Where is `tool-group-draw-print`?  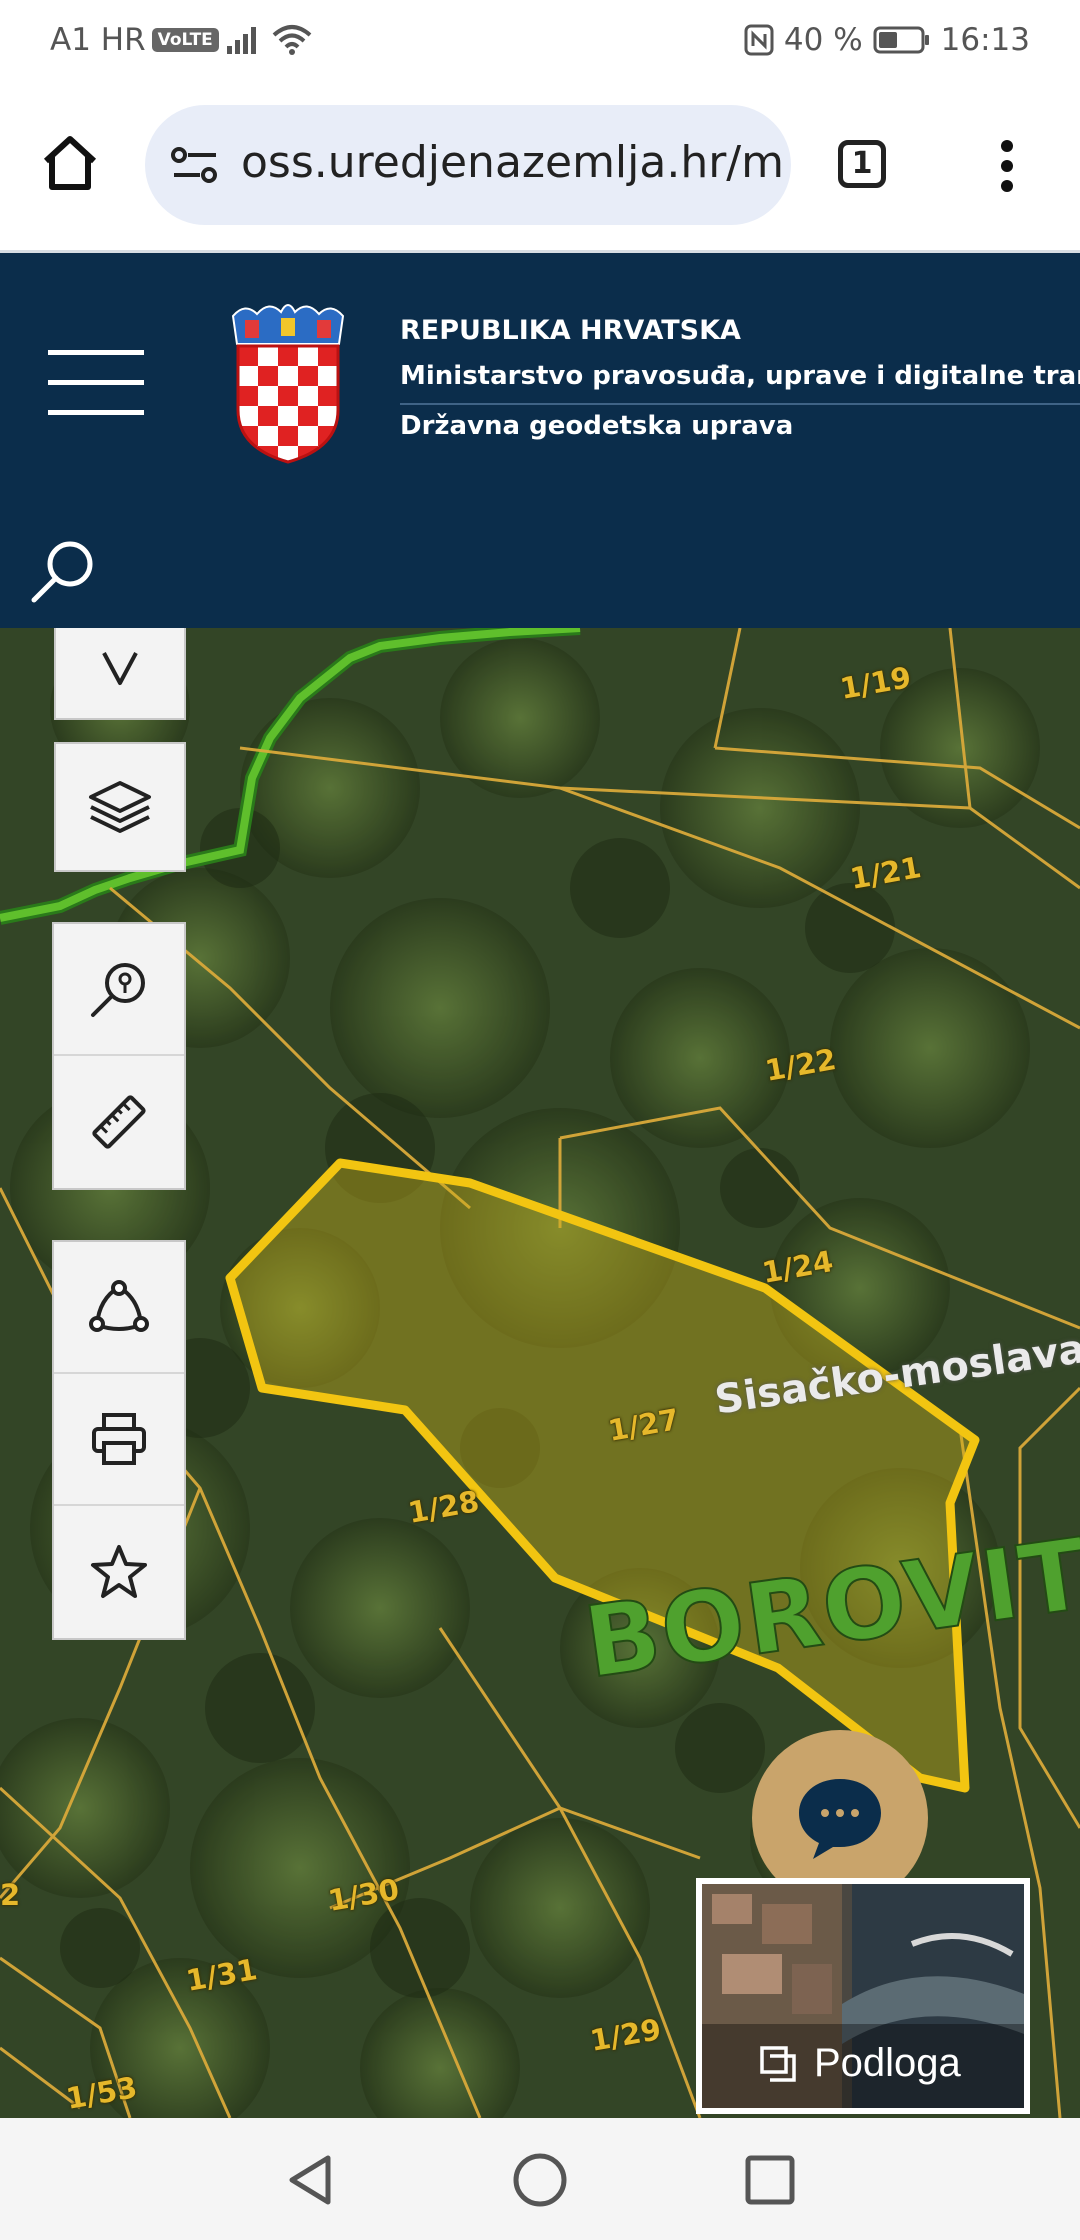
tool-group-draw-print is located at coordinates (119, 1440).